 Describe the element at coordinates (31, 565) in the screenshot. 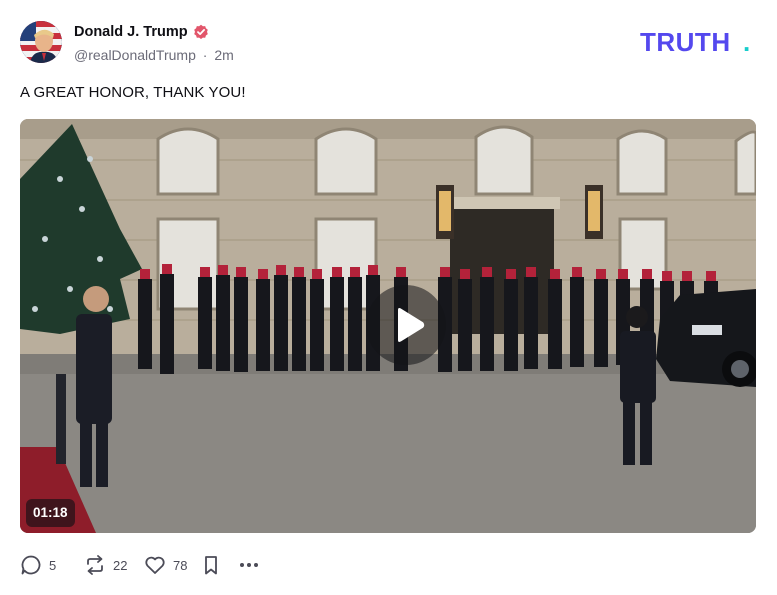

I see `reply-icon` at that location.